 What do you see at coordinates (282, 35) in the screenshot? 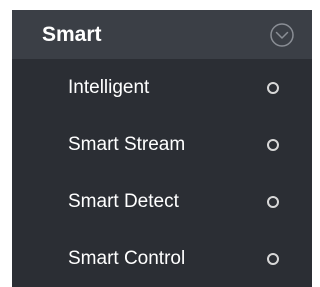
I see `chevron-down-circle-icon` at bounding box center [282, 35].